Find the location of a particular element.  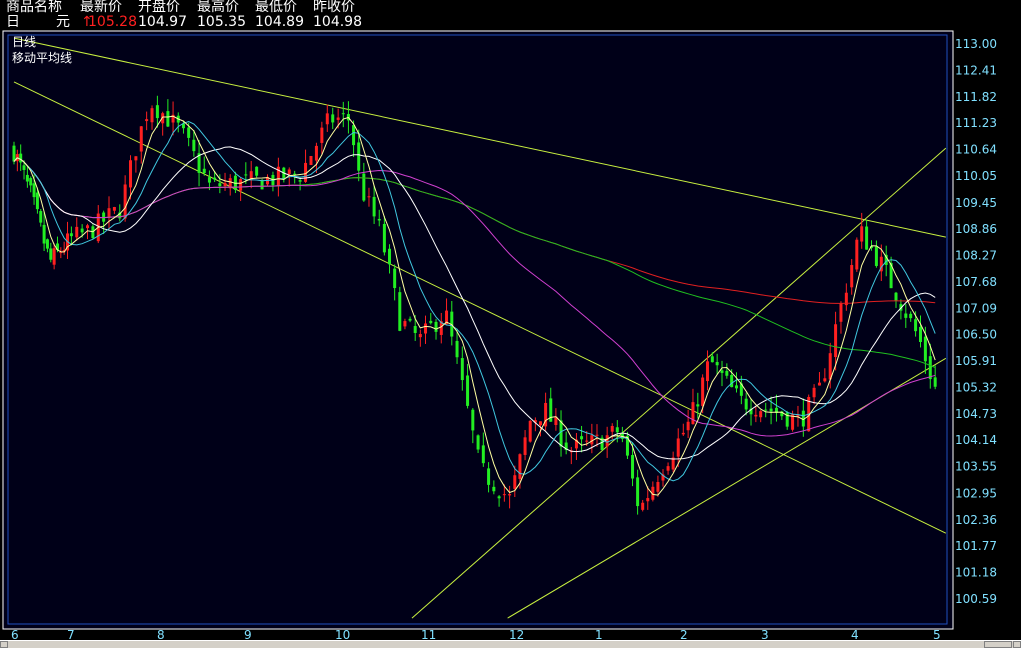

y-tick-label: 102.36 is located at coordinates (976, 520).